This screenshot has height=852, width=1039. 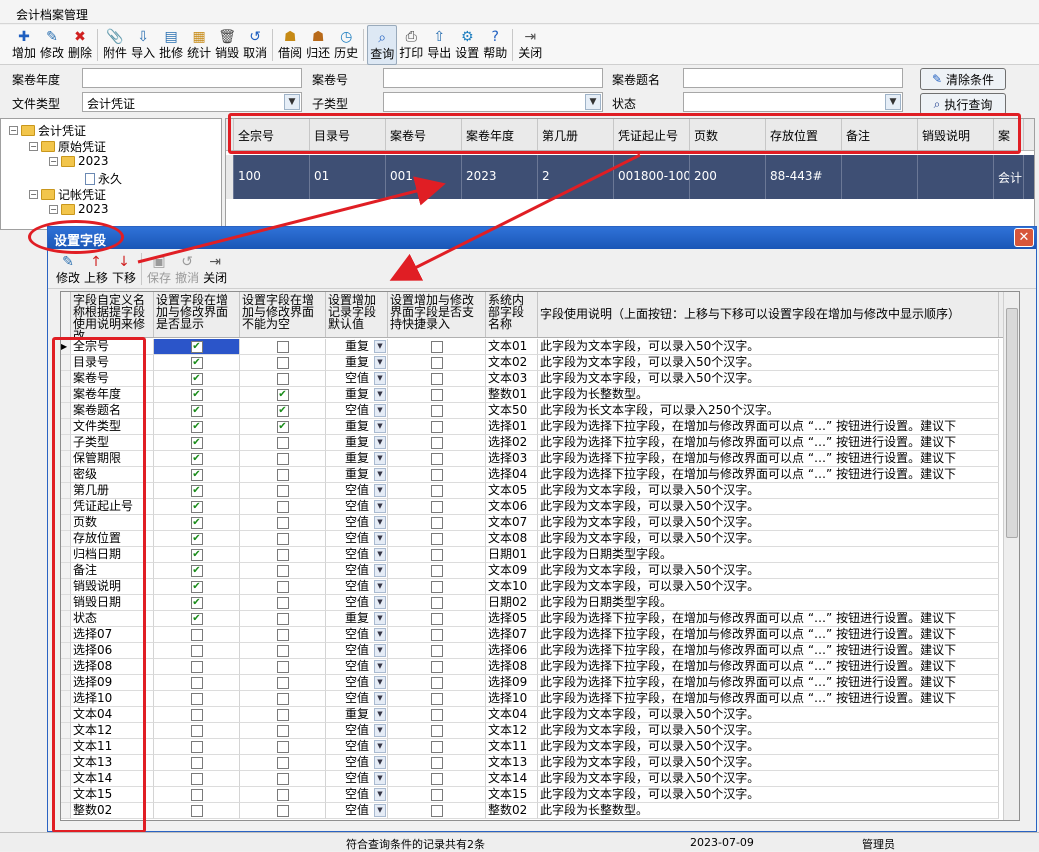 What do you see at coordinates (540, 571) in the screenshot?
I see `table-row: 备注 ✔ 空值 ▼ 文本09 此字段为文本字段，可以录入50个汉字。` at bounding box center [540, 571].